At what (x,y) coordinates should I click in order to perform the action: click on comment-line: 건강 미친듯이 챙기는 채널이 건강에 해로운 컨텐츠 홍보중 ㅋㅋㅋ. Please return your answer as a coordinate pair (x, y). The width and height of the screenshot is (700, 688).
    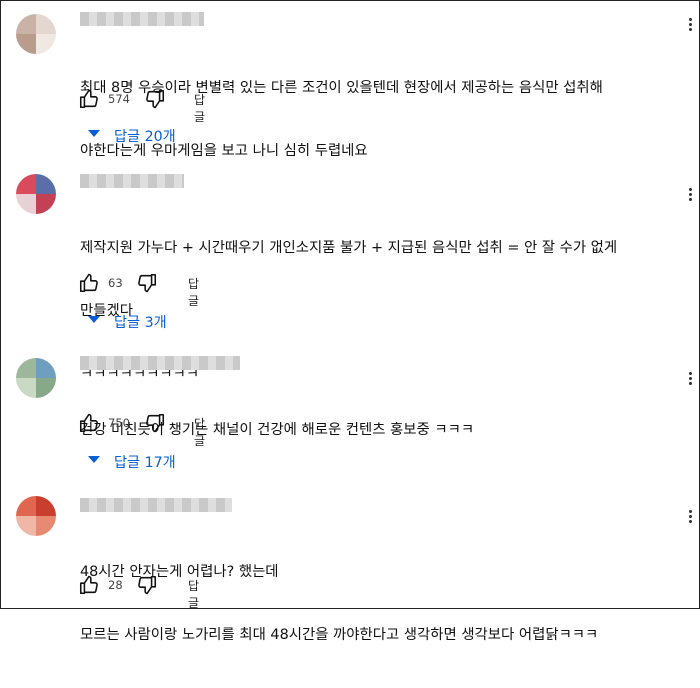
    Looking at the image, I should click on (277, 430).